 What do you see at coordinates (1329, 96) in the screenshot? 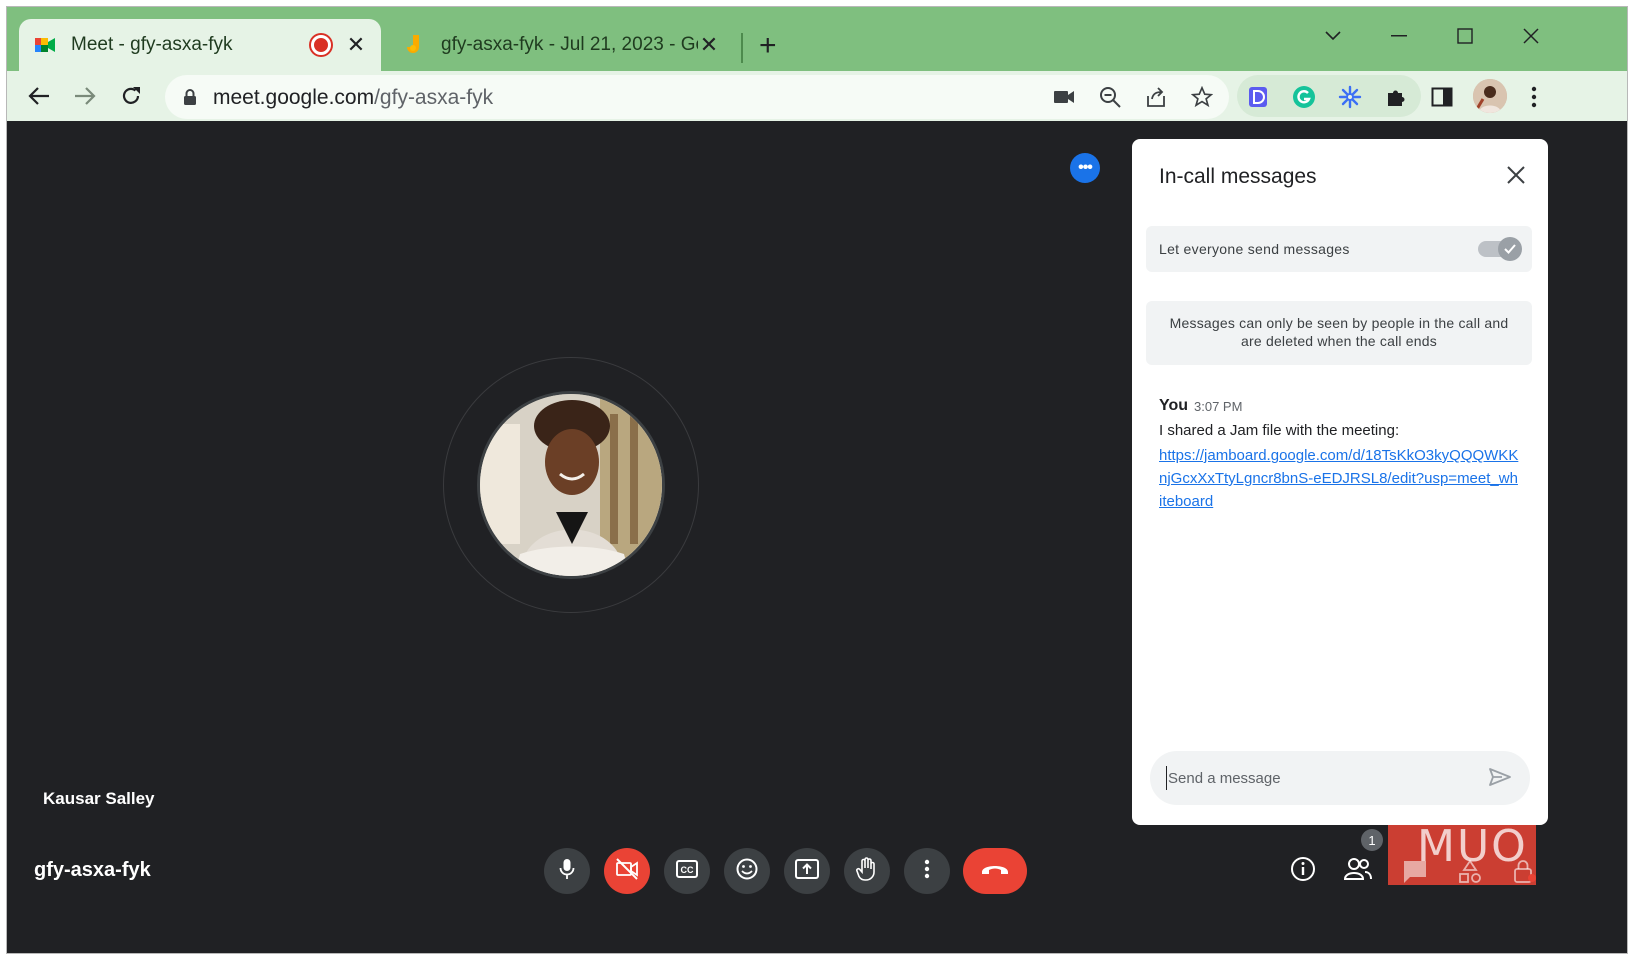
I see `extensions-group` at bounding box center [1329, 96].